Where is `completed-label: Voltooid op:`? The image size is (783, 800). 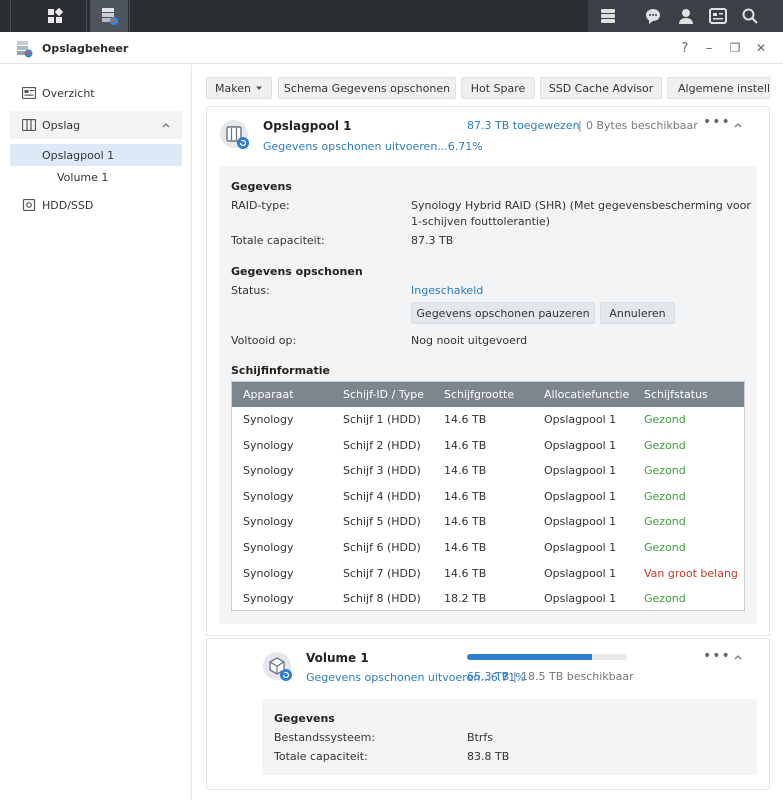
completed-label: Voltooid op: is located at coordinates (264, 340).